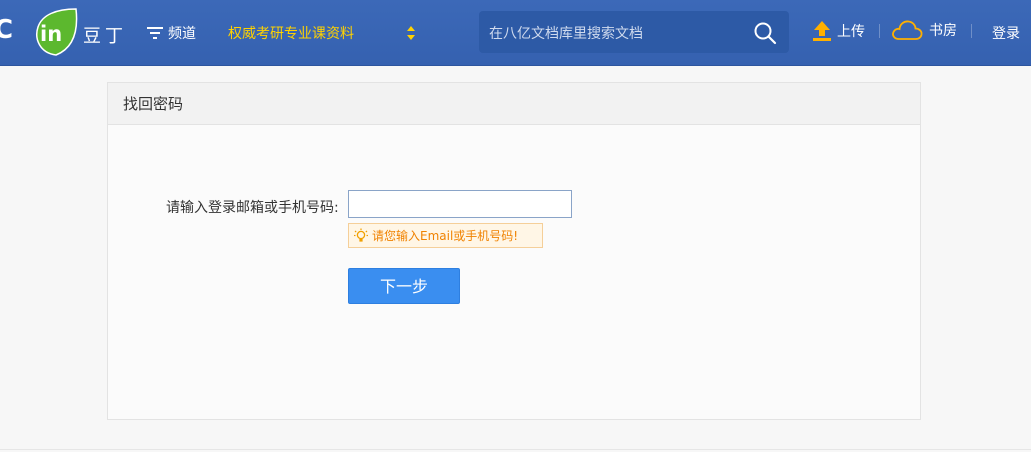  Describe the element at coordinates (924, 30) in the screenshot. I see `bookroom-button: 书房` at that location.